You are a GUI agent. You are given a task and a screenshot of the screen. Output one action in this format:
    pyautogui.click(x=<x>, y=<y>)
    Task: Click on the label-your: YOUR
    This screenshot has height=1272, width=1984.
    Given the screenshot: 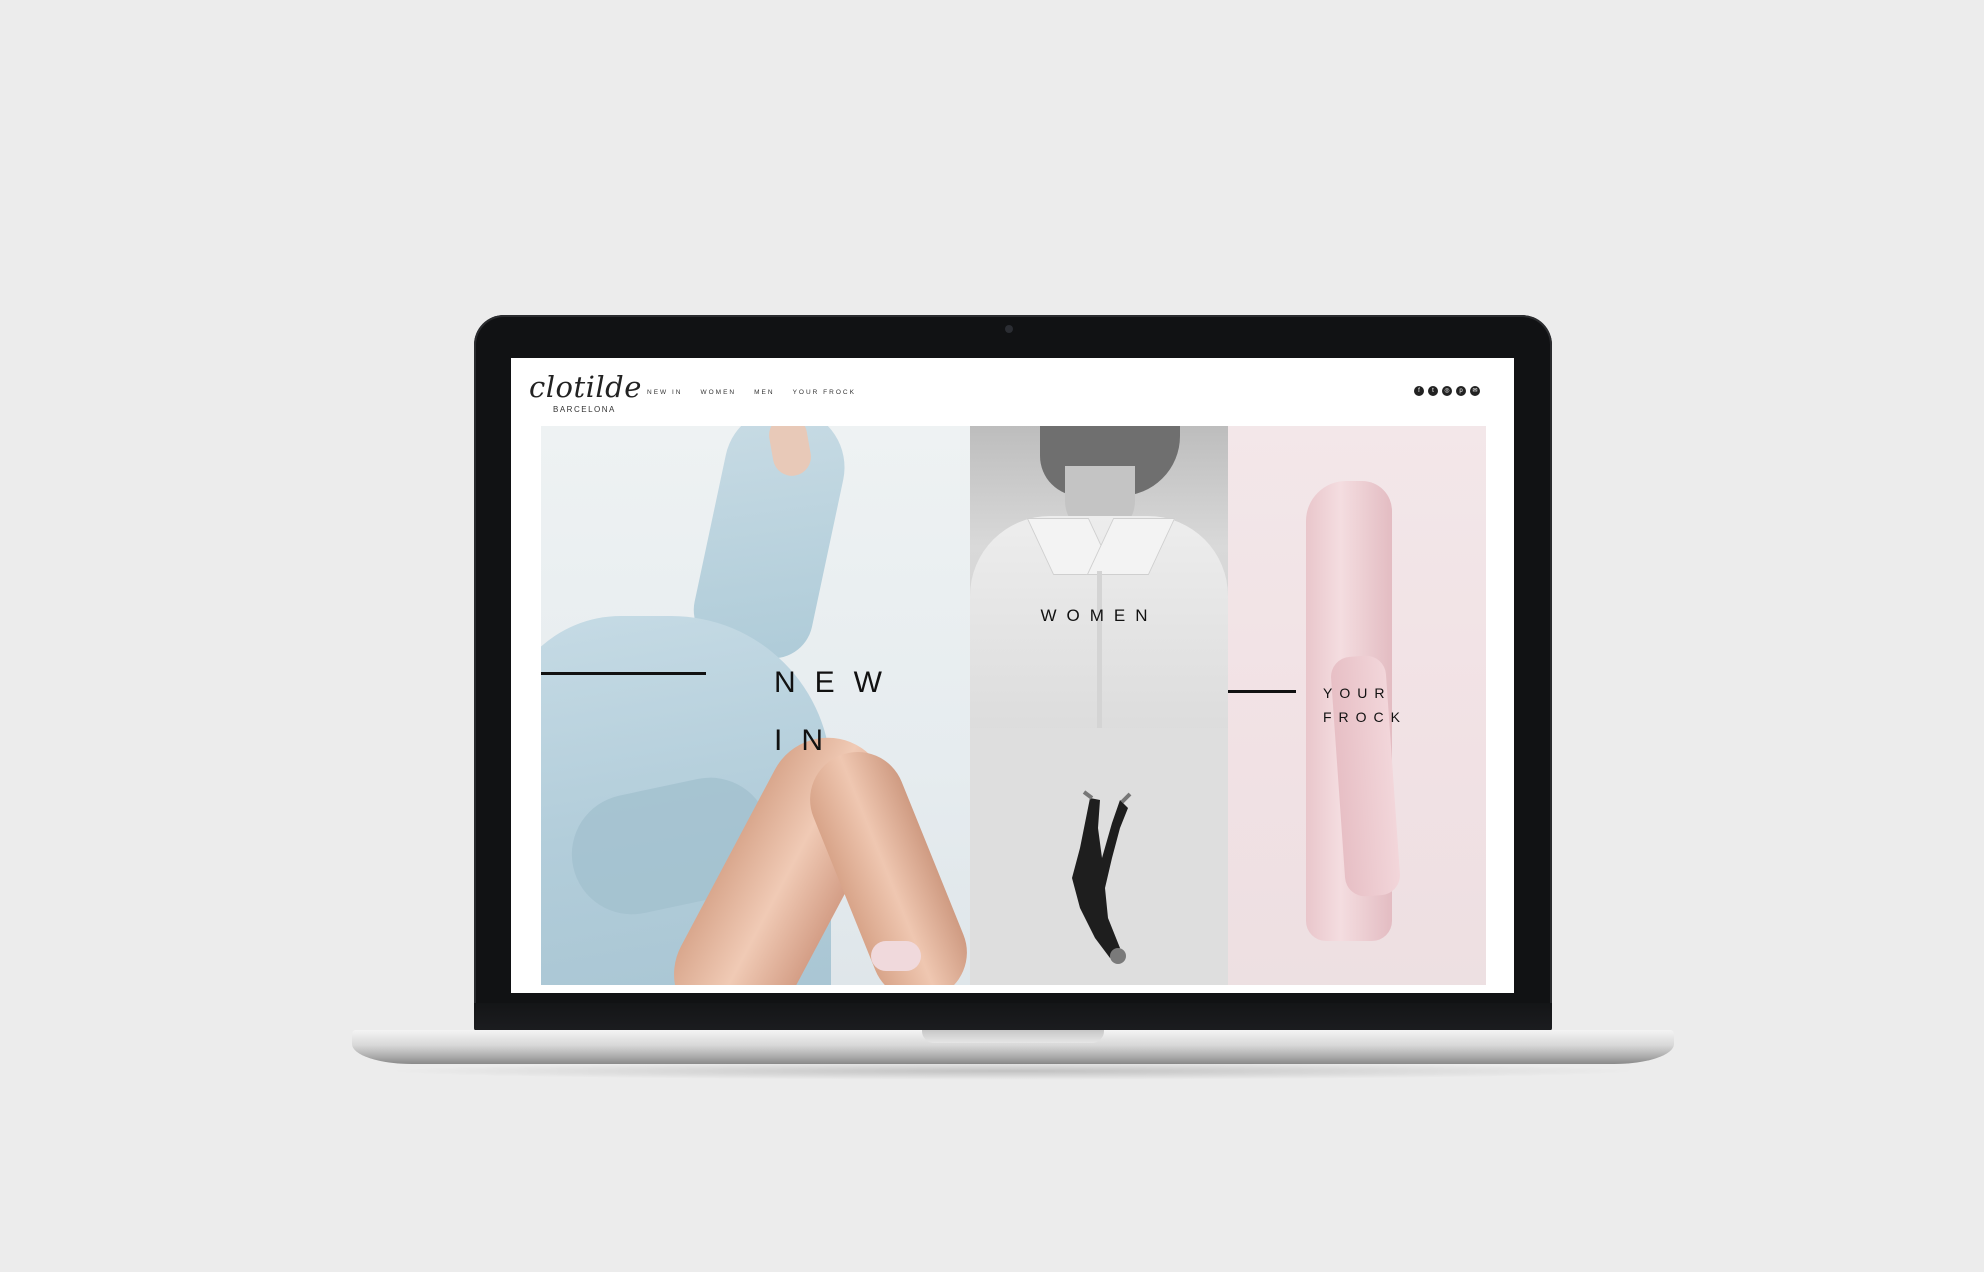 What is the action you would take?
    pyautogui.click(x=1357, y=693)
    